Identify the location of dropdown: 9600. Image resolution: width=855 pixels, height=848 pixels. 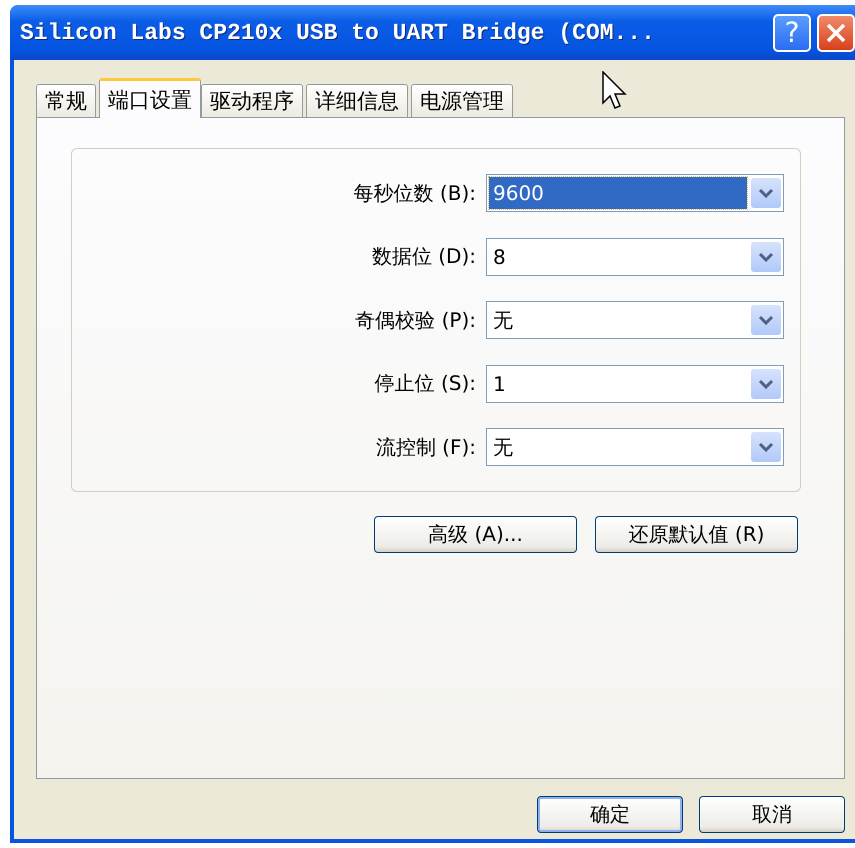
(635, 193).